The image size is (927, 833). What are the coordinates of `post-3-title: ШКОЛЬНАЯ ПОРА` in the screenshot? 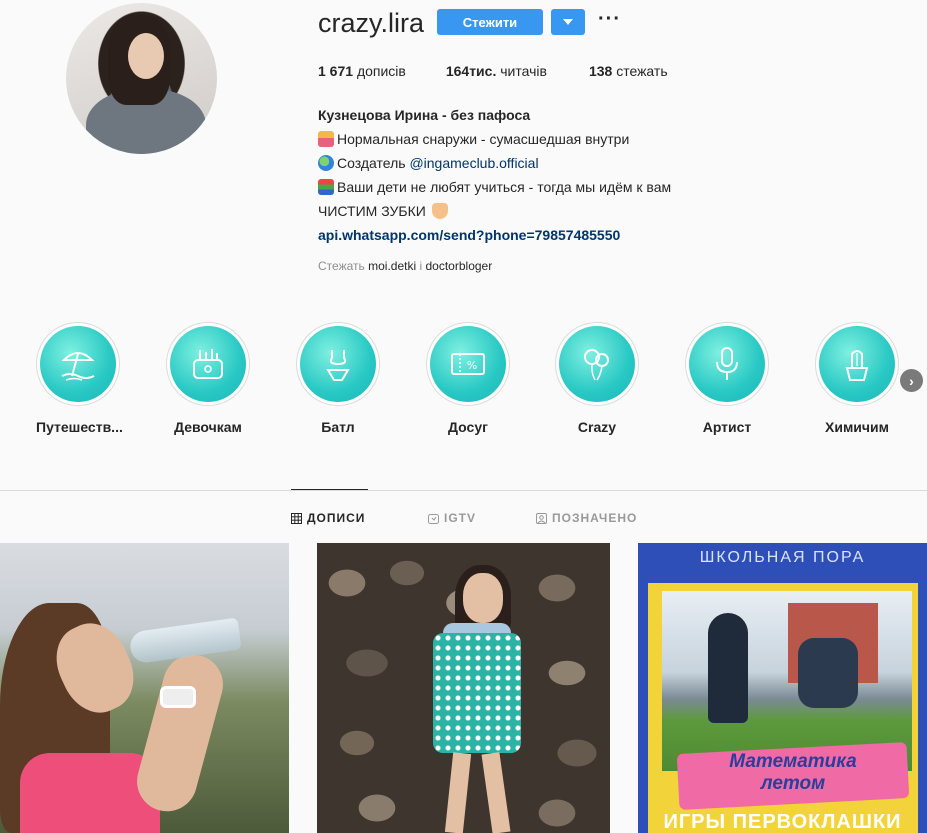 It's located at (782, 557).